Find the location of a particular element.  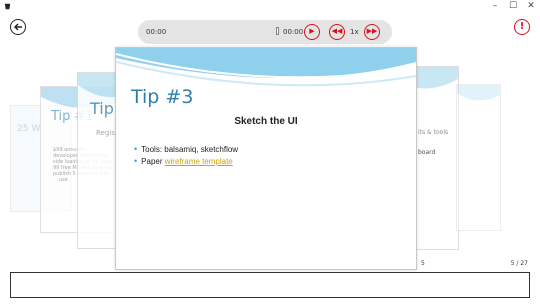

back-button is located at coordinates (18, 27).